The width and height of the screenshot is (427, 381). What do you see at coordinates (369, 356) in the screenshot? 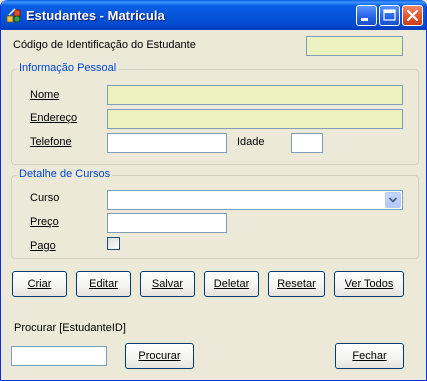
I see `fechar-button: Fechar` at bounding box center [369, 356].